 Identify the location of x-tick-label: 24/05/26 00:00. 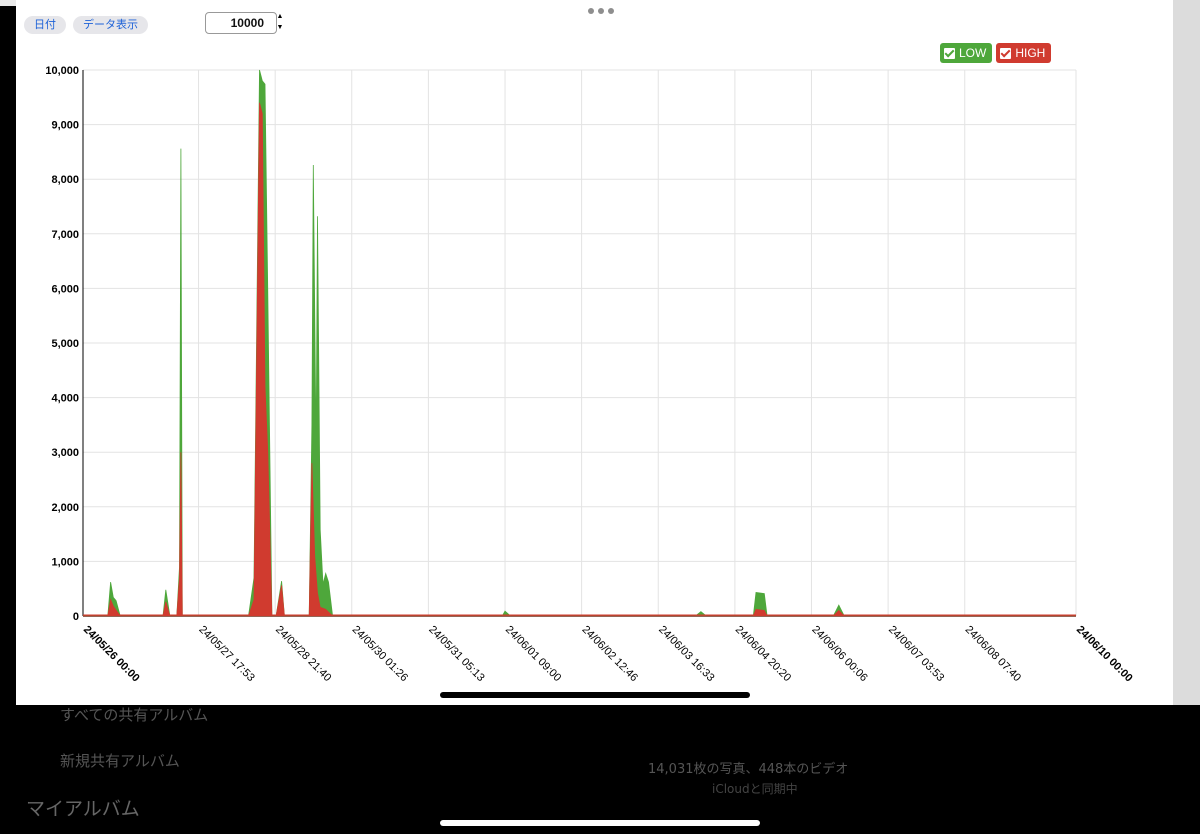
(111, 654).